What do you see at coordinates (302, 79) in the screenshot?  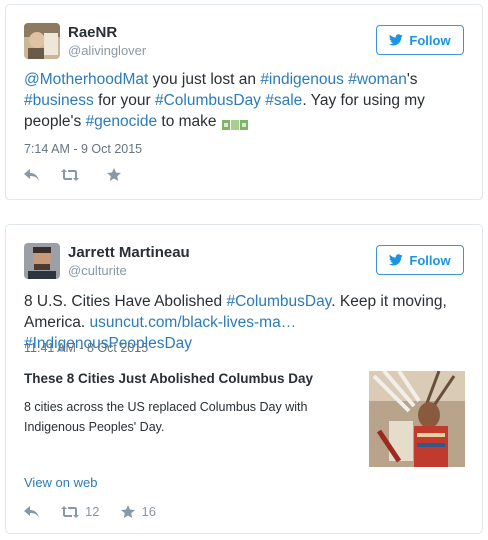 I see `hashtag-link: #indigenous` at bounding box center [302, 79].